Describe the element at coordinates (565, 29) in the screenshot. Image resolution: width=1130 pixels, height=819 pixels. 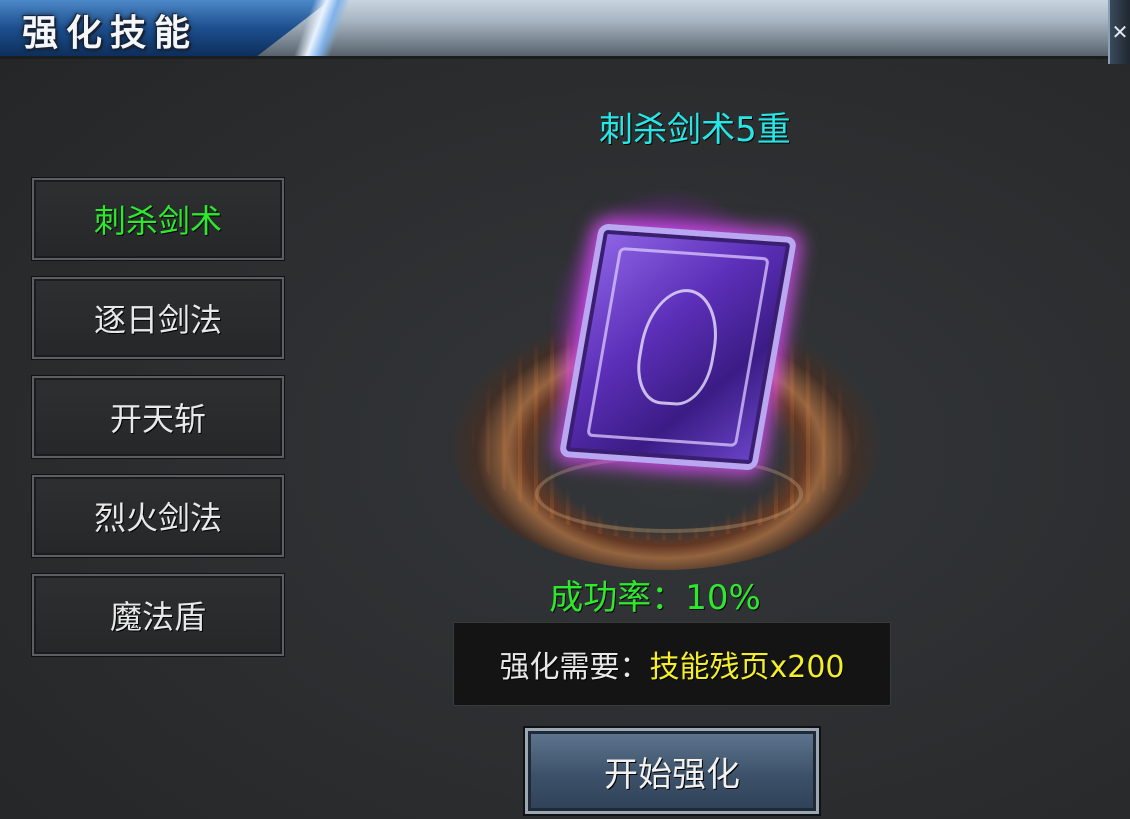
I see `title-bar: 强化技能` at that location.